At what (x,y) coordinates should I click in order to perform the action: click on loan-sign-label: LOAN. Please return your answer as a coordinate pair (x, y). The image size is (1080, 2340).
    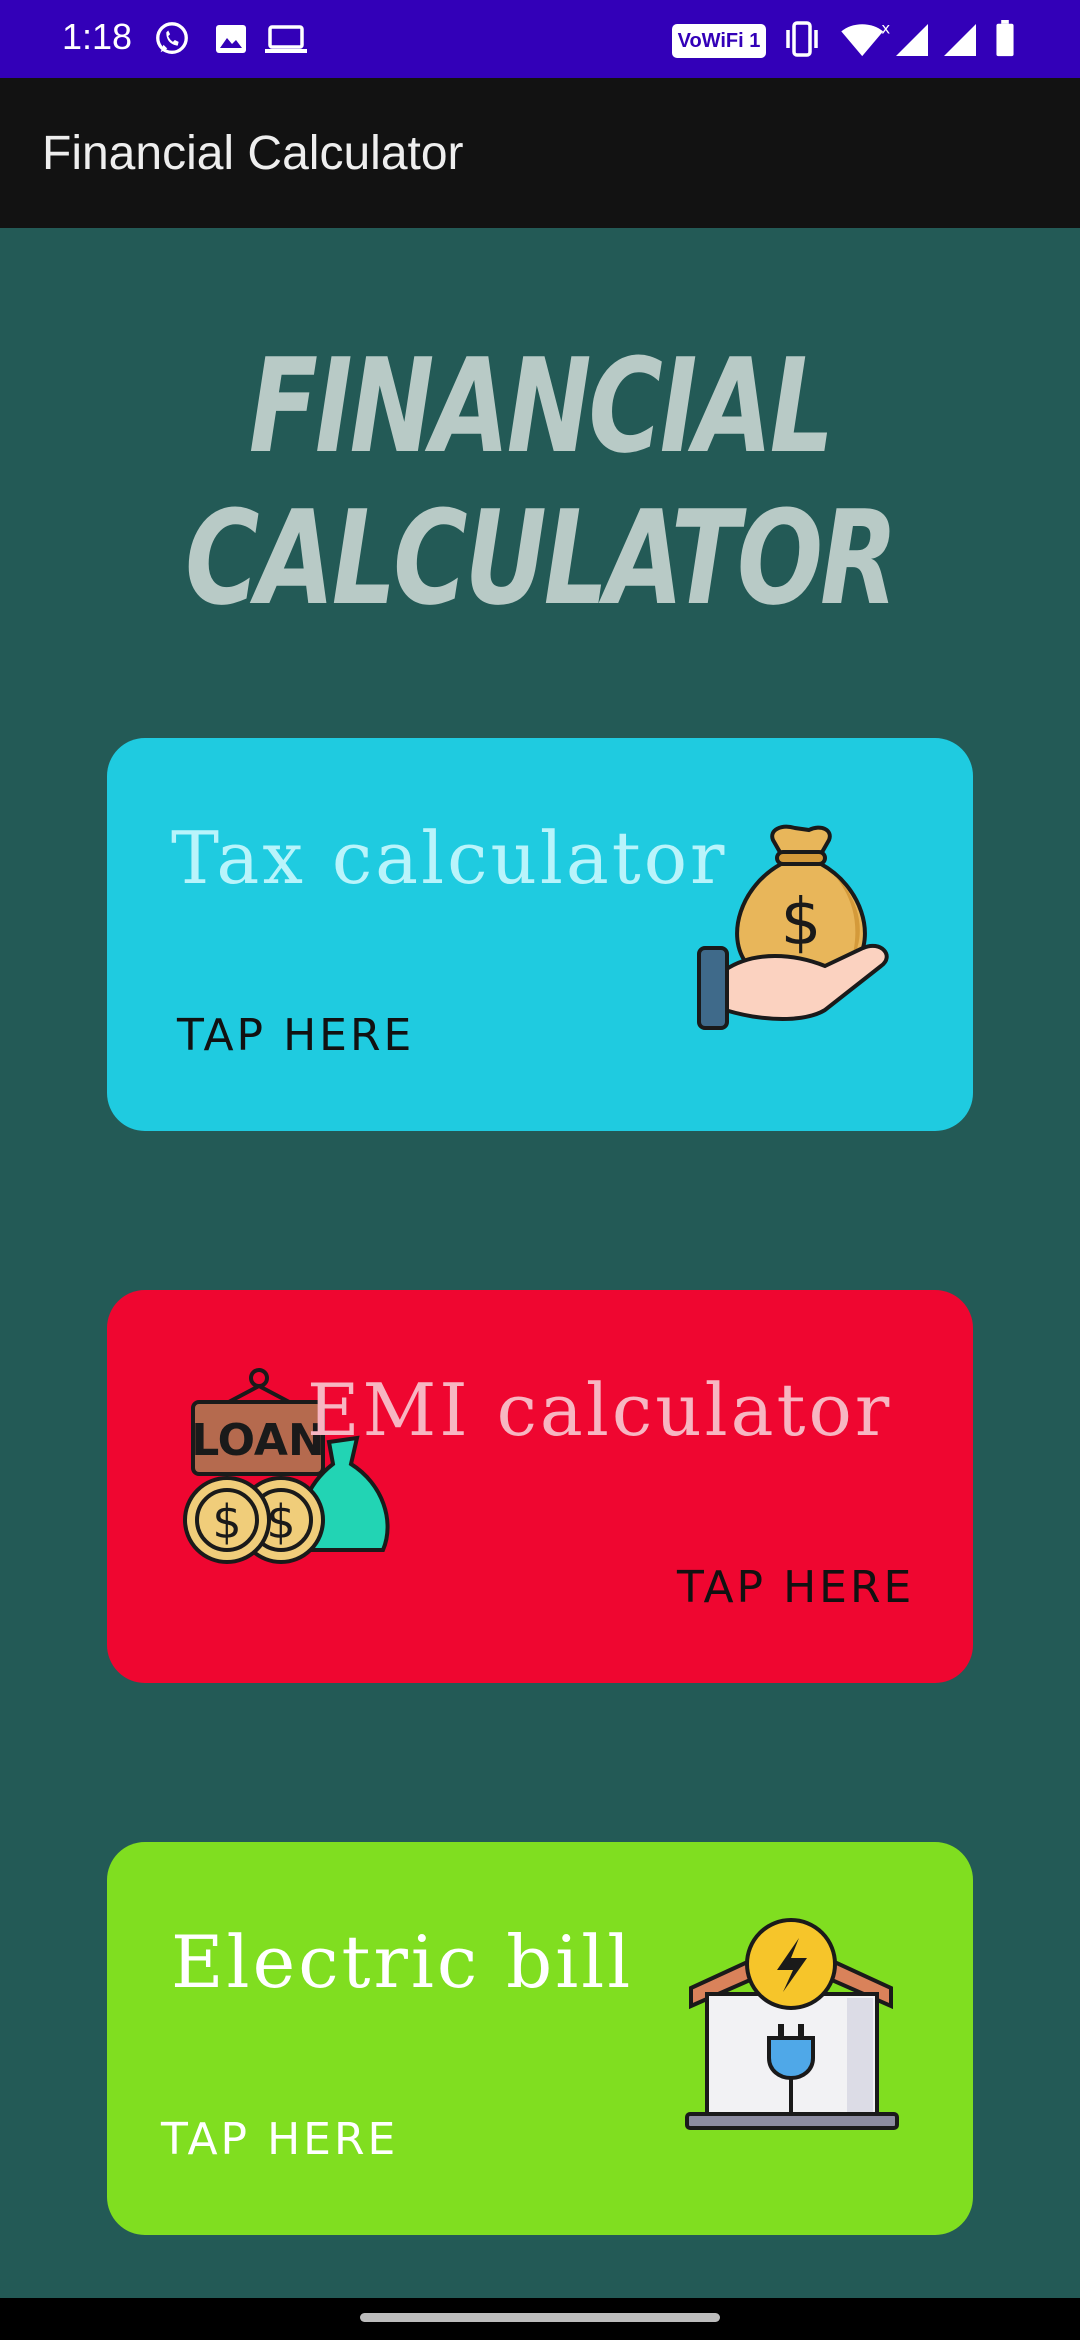
    Looking at the image, I should click on (258, 1440).